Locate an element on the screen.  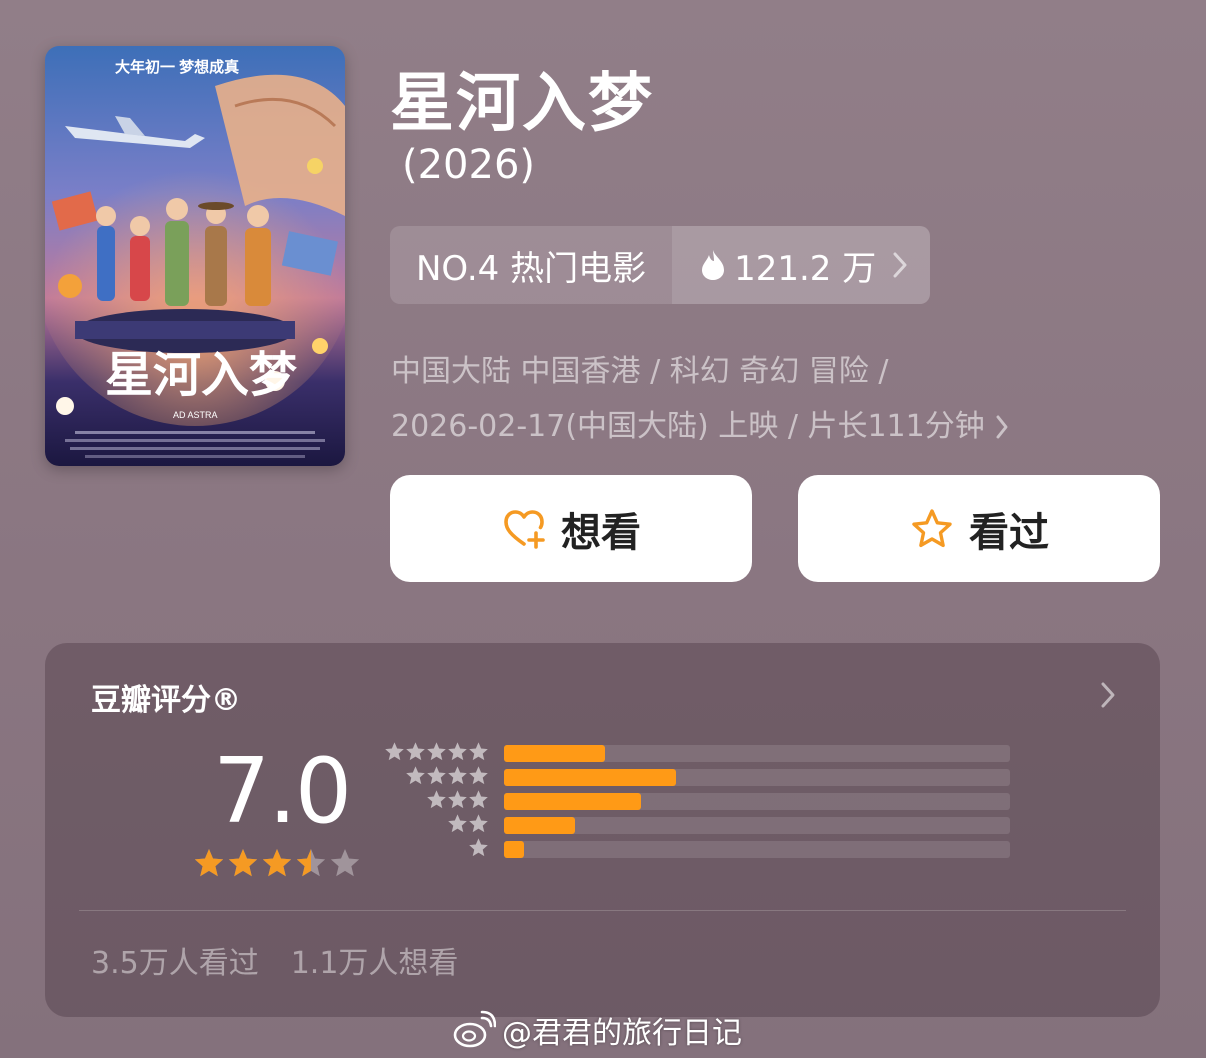
rating-score: 7.0 is located at coordinates (282, 791).